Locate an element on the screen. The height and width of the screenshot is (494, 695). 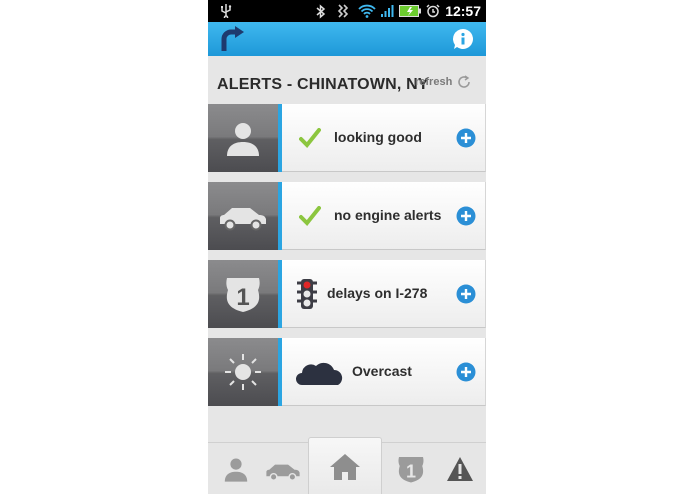
nav-alerts-tab is located at coordinates (460, 468).